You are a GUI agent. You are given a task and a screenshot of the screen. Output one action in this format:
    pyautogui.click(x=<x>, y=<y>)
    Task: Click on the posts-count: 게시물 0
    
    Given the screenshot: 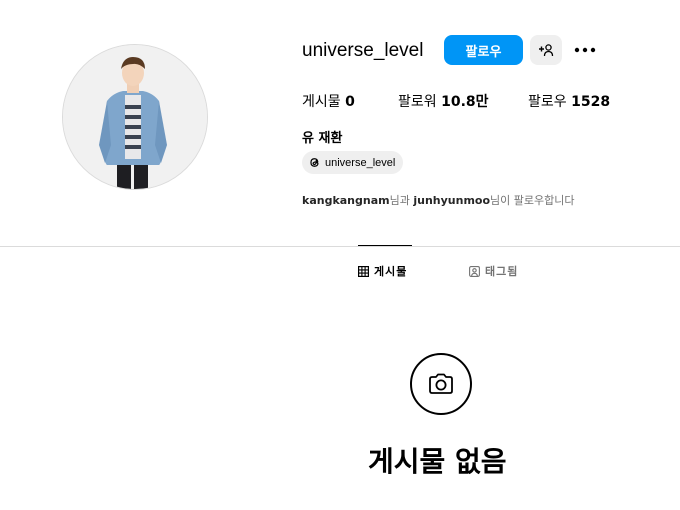 What is the action you would take?
    pyautogui.click(x=328, y=101)
    